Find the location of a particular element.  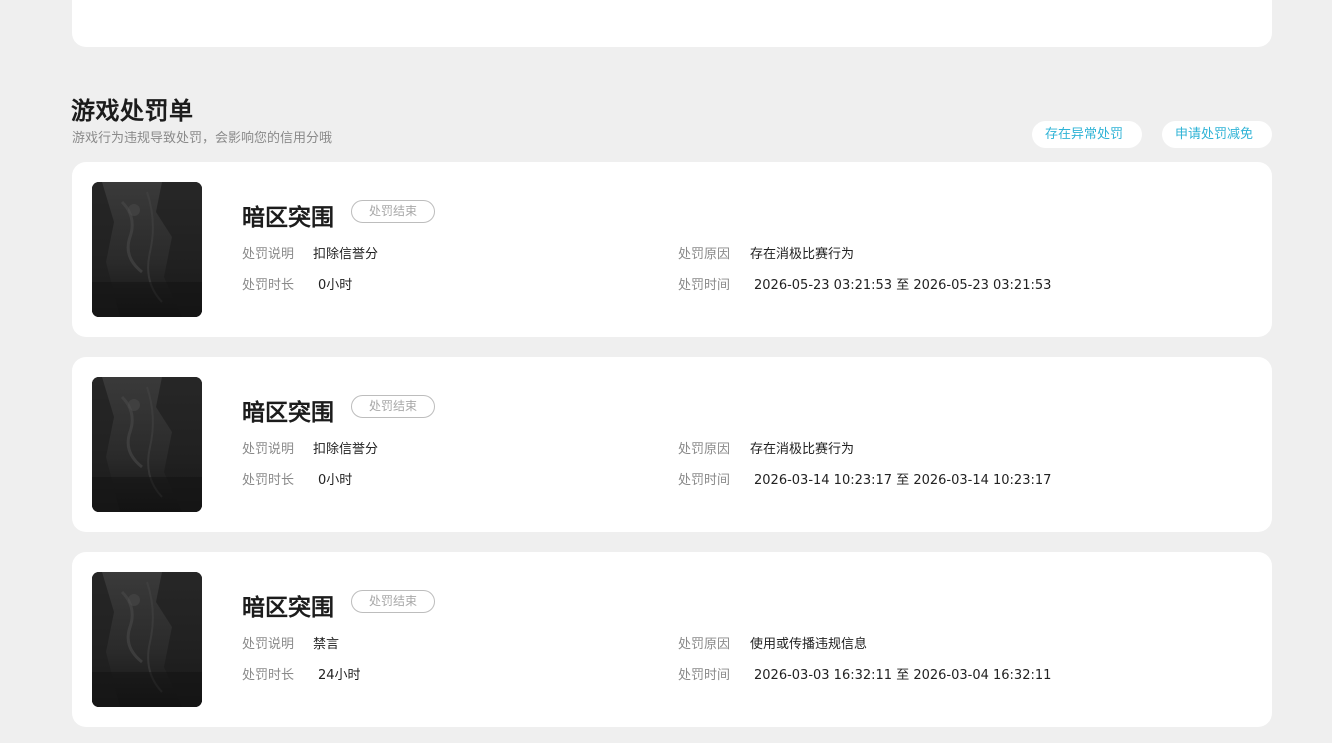

apply-reduction-button: 申请处罚减免 is located at coordinates (1217, 134).